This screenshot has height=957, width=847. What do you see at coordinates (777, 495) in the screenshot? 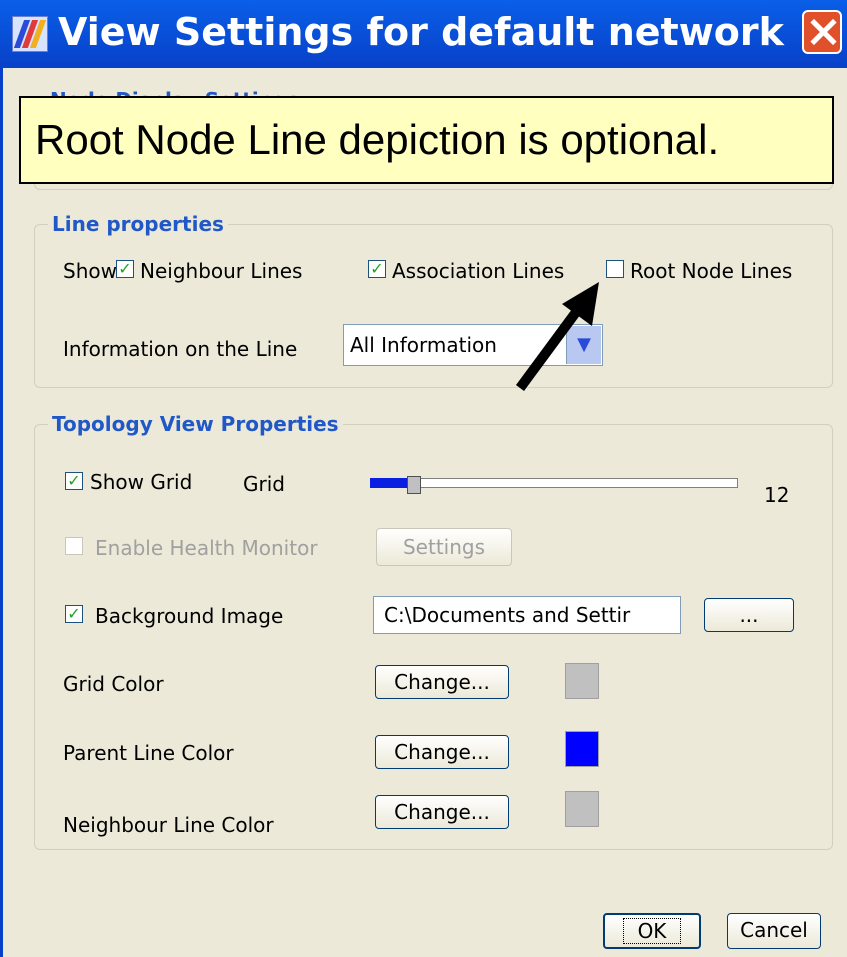
I see `grid-value: 12` at bounding box center [777, 495].